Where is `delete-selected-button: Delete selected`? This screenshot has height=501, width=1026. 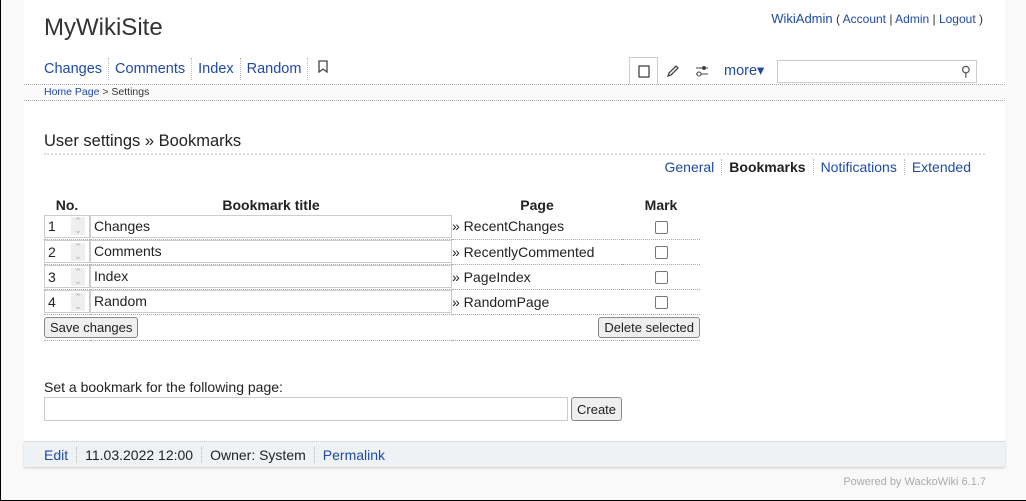 delete-selected-button: Delete selected is located at coordinates (649, 327).